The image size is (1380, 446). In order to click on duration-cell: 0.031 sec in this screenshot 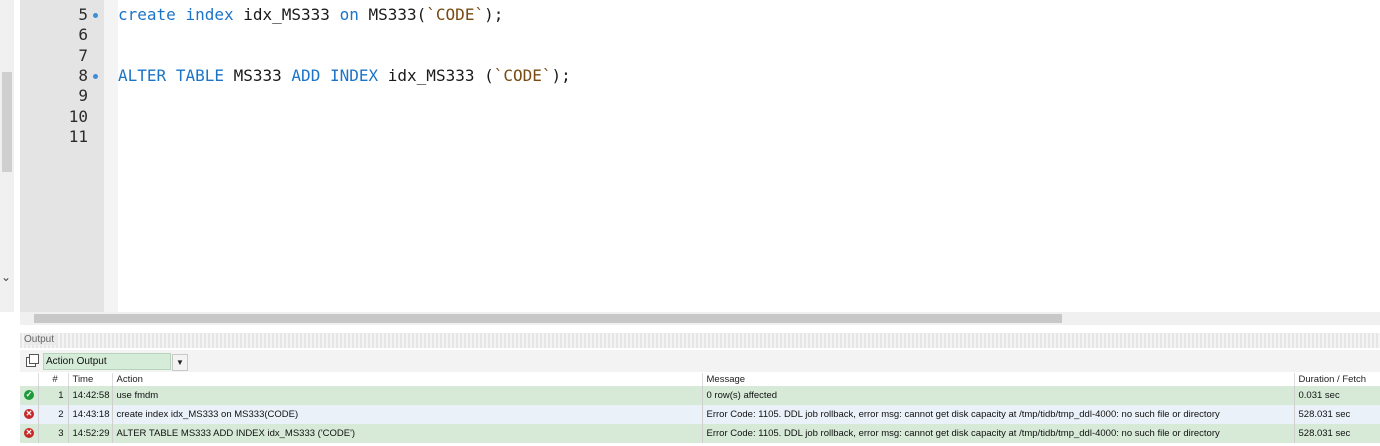, I will do `click(1337, 395)`.